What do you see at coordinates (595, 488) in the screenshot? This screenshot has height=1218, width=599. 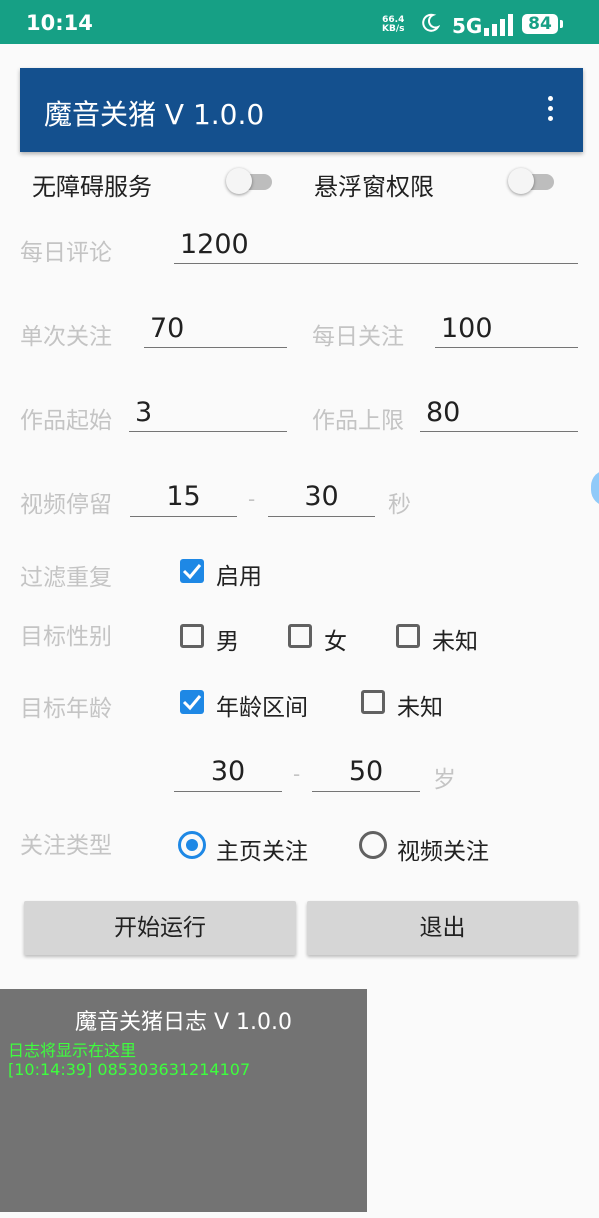 I see `floating-edge-handle` at bounding box center [595, 488].